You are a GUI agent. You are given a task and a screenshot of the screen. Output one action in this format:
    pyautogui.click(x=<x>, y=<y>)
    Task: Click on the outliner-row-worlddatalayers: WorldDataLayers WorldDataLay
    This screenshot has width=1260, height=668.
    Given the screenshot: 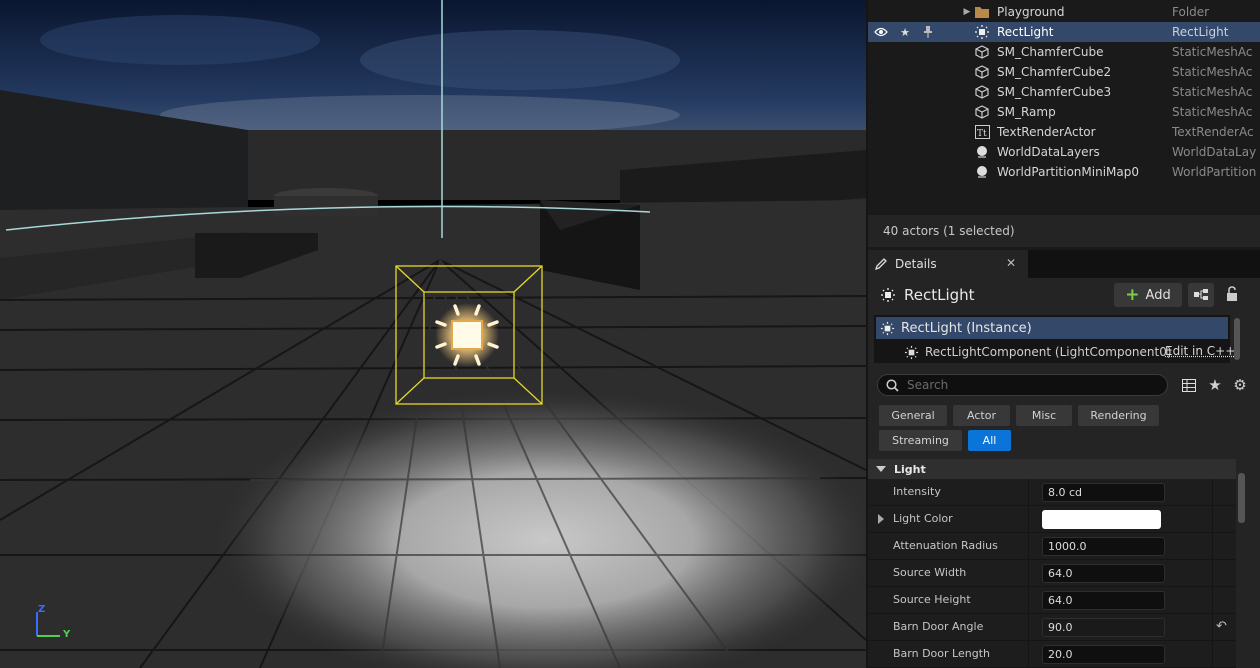 What is the action you would take?
    pyautogui.click(x=1064, y=152)
    